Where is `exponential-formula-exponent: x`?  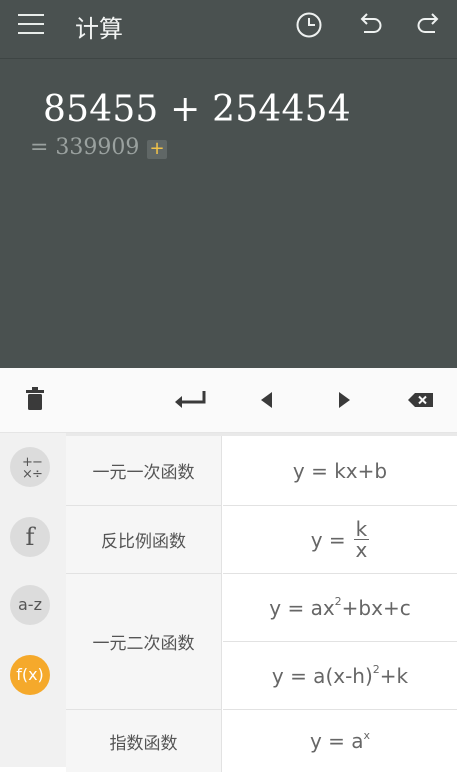 exponential-formula-exponent: x is located at coordinates (367, 735).